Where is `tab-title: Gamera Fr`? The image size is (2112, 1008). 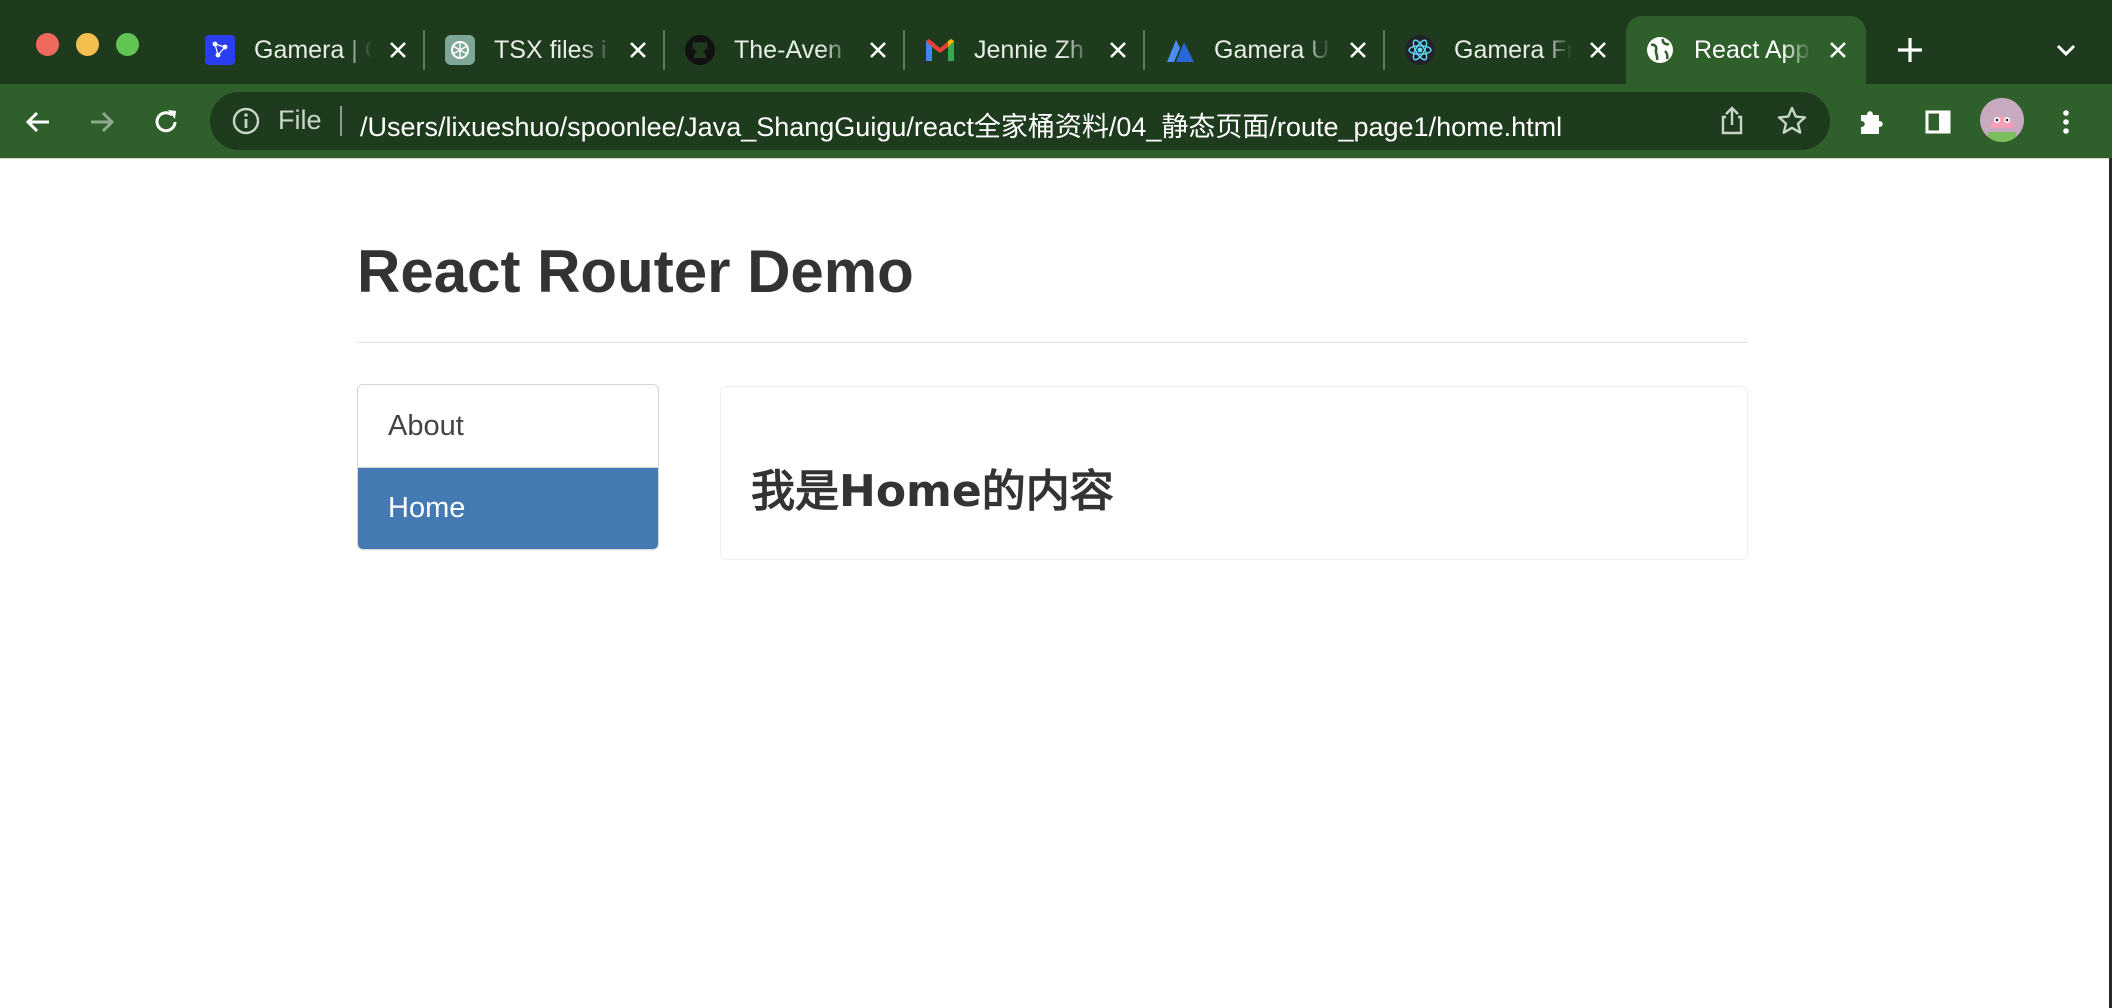 tab-title: Gamera Fr is located at coordinates (1513, 50).